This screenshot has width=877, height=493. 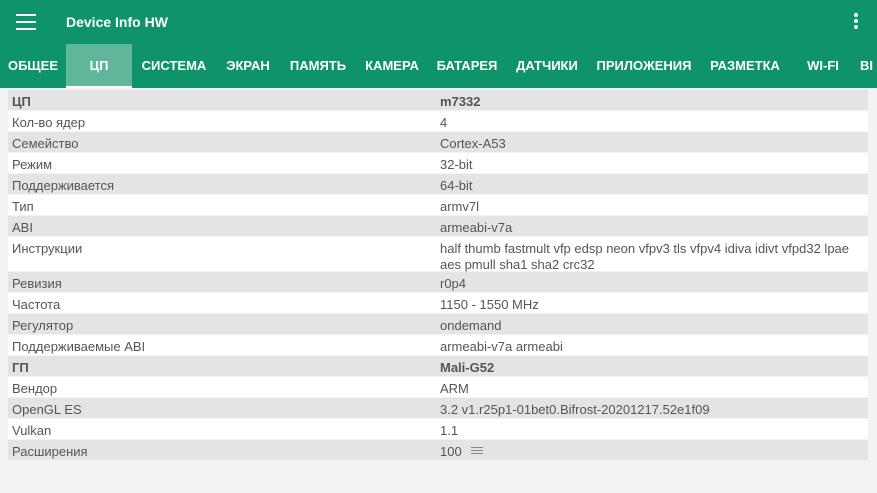 What do you see at coordinates (174, 66) in the screenshot?
I see `tab-system: СИСТЕМА` at bounding box center [174, 66].